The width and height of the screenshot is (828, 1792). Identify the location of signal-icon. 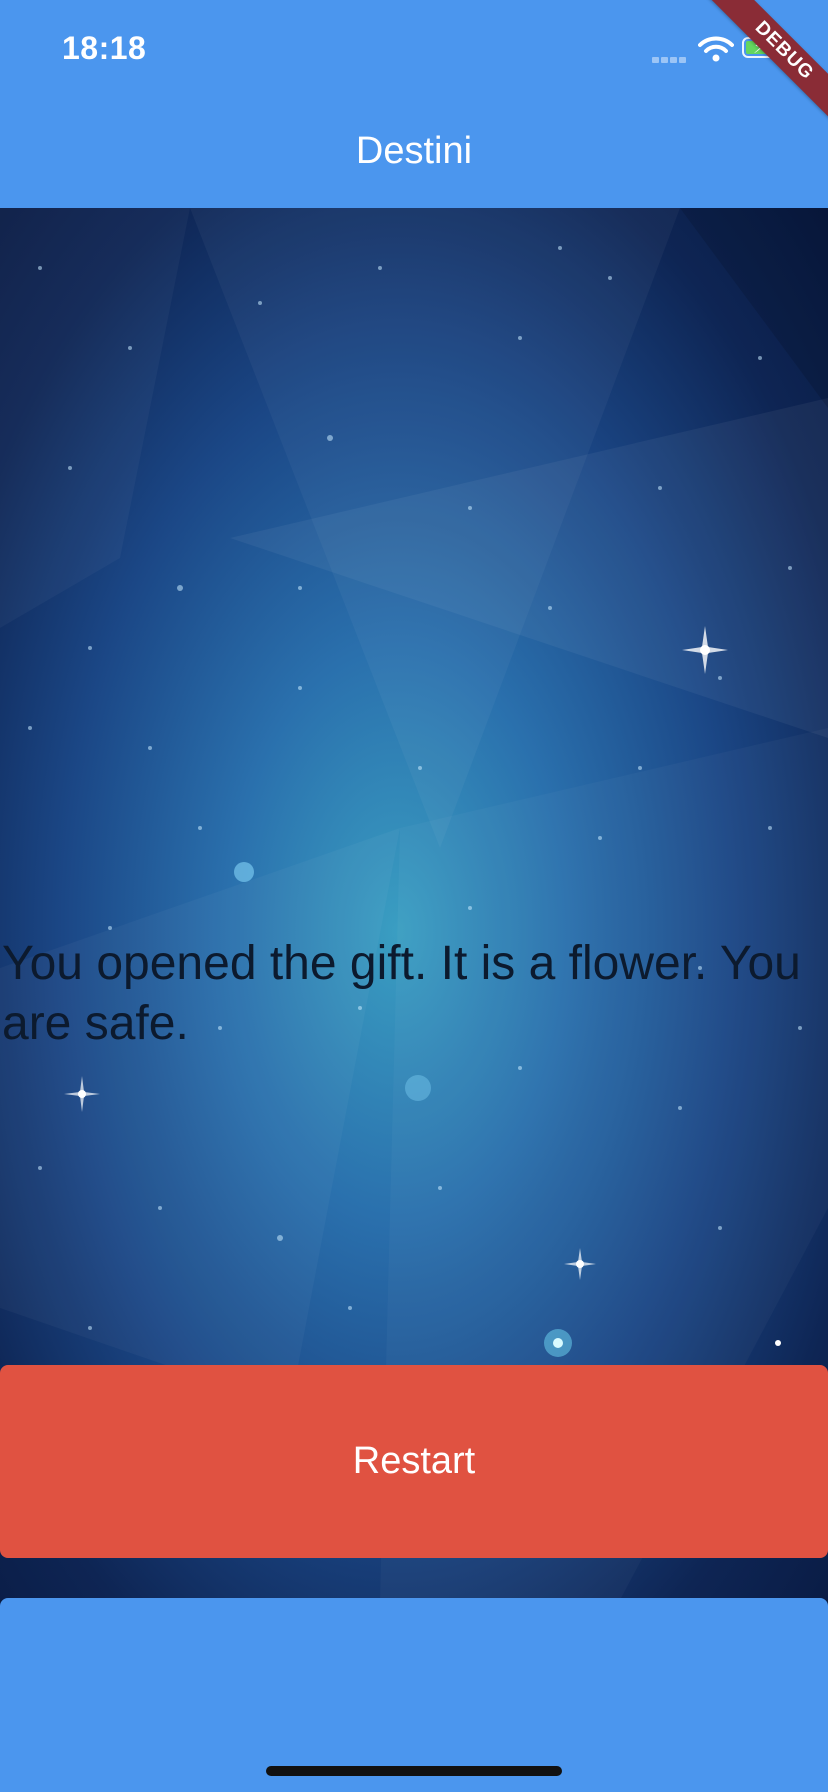
(670, 59).